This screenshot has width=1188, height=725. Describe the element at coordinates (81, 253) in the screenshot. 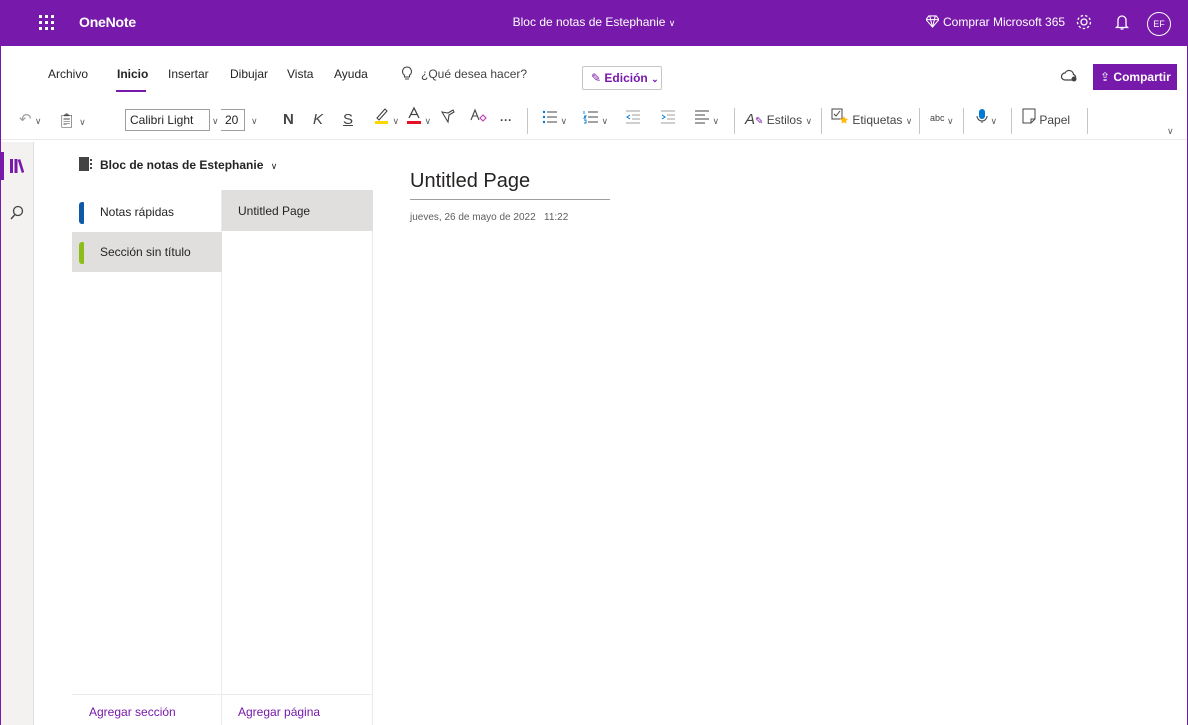

I see `section-color-tab` at that location.